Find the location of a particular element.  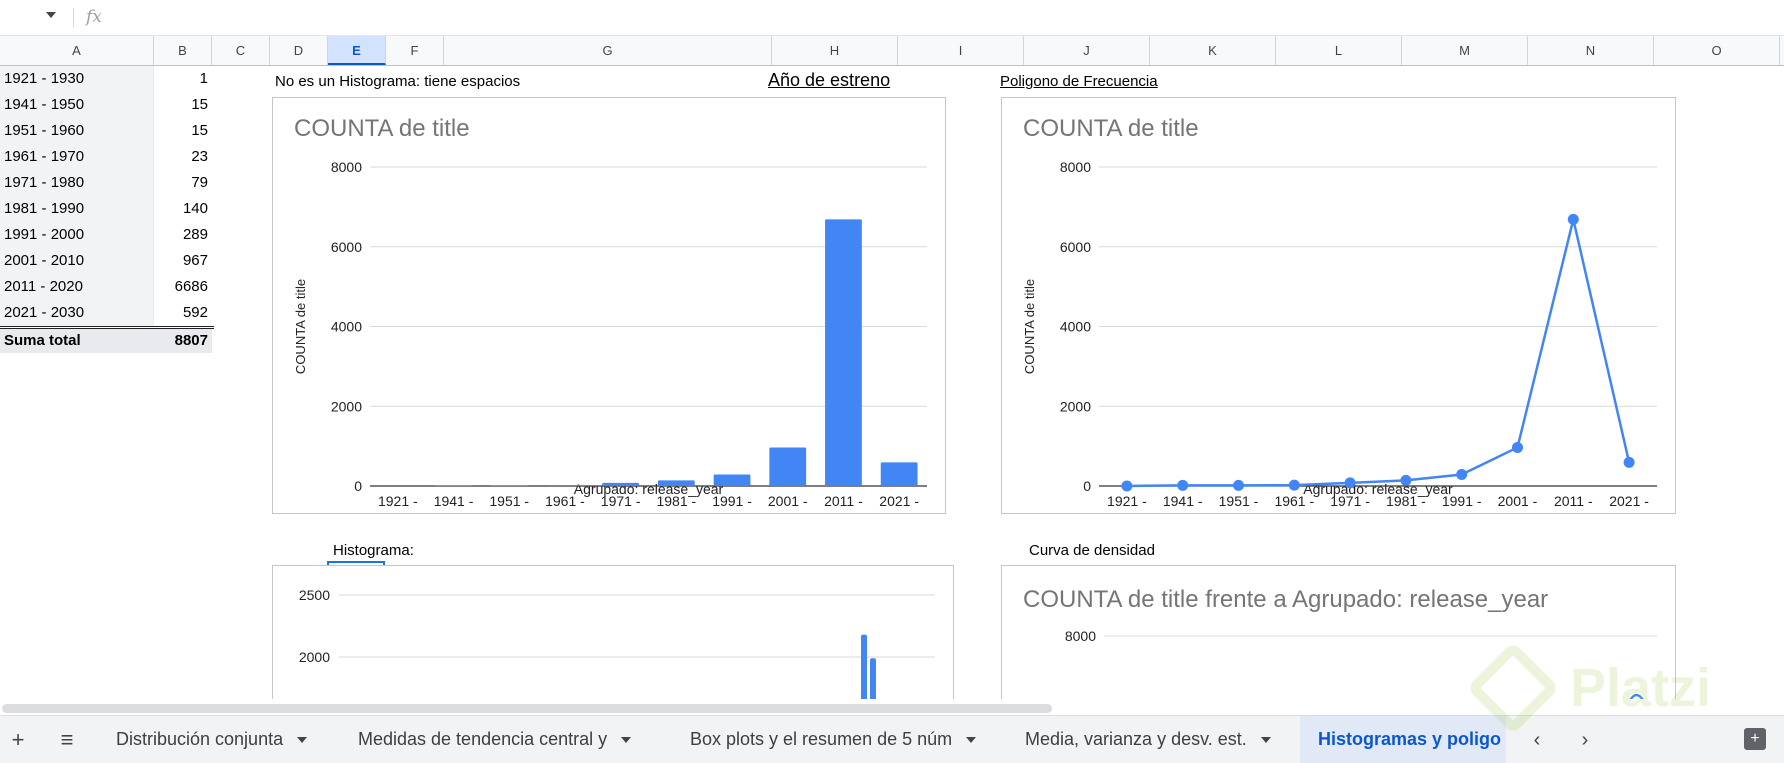

hamburger-icon: ≡ is located at coordinates (67, 740).